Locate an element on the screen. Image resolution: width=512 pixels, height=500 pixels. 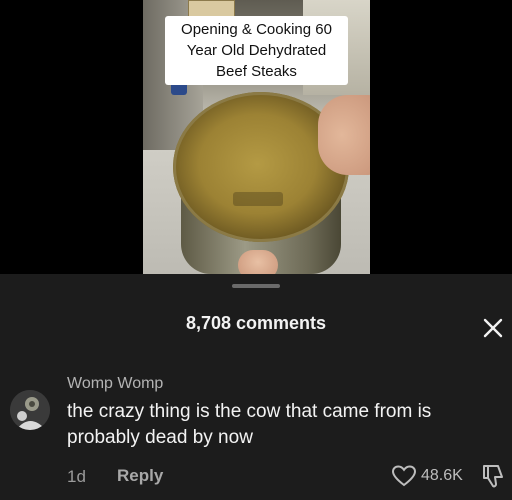
comment-username: Womp Womp is located at coordinates (115, 384).